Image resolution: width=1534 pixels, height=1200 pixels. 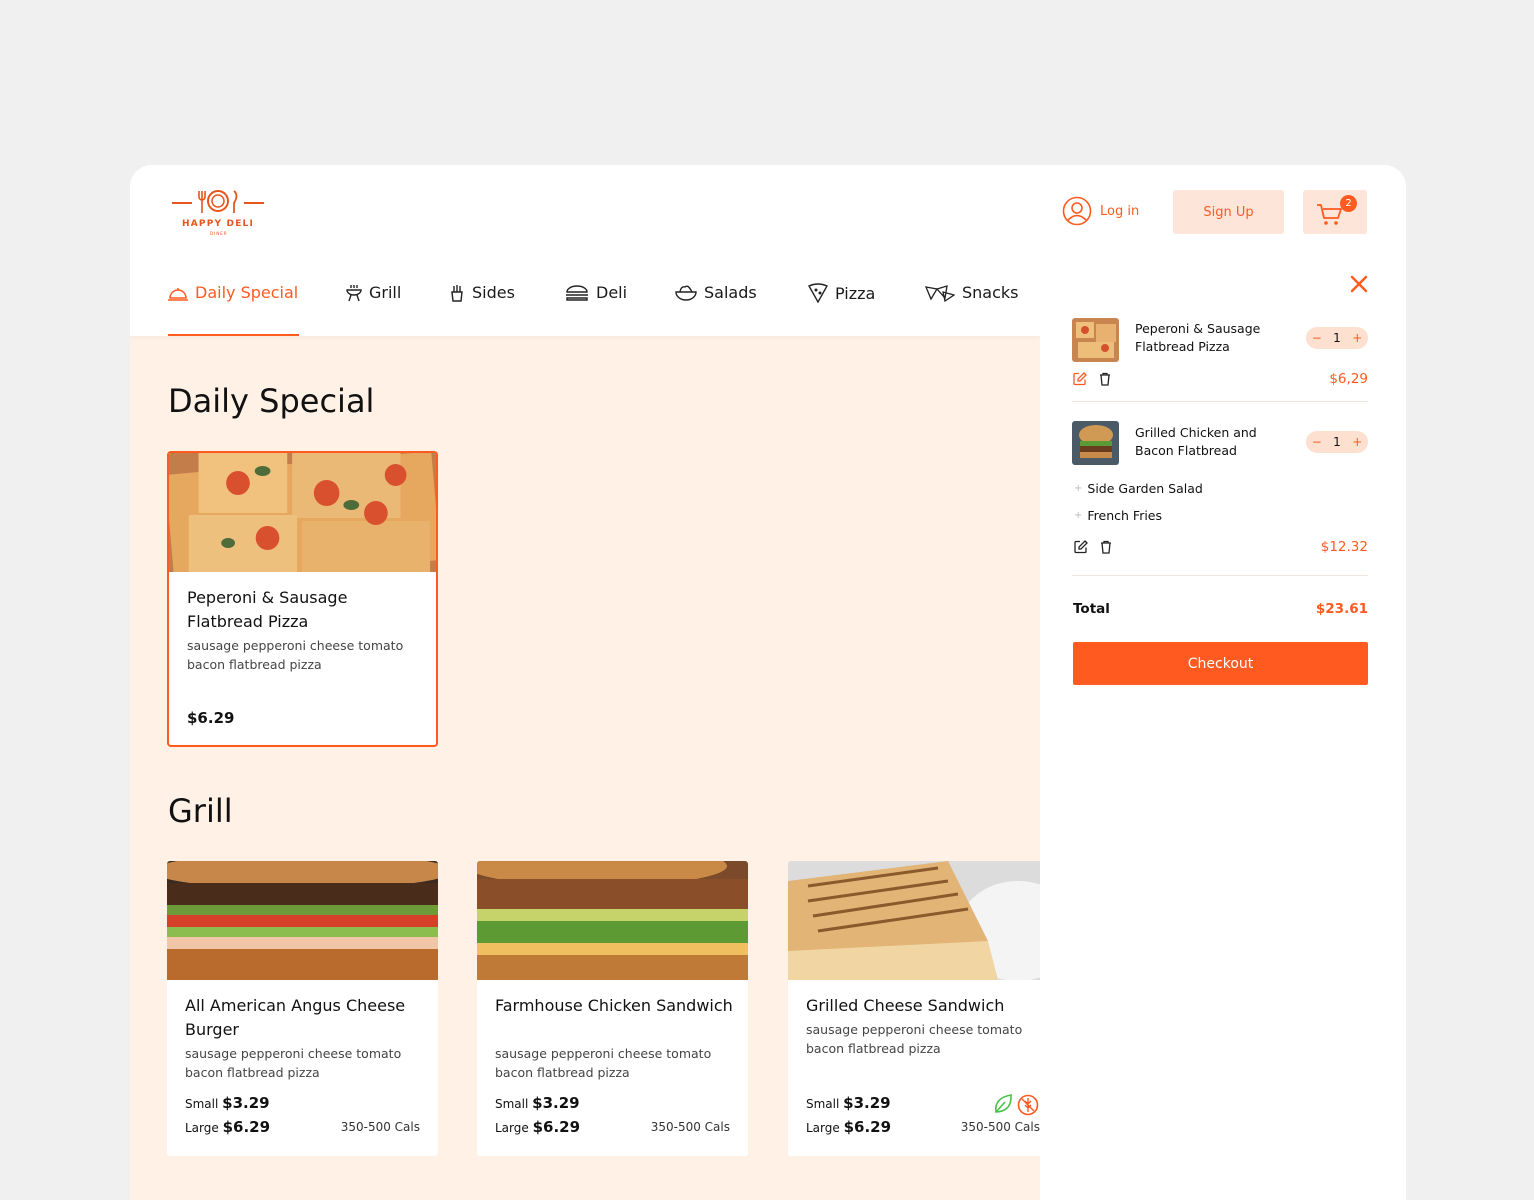 What do you see at coordinates (1120, 211) in the screenshot?
I see `login-label: Log in` at bounding box center [1120, 211].